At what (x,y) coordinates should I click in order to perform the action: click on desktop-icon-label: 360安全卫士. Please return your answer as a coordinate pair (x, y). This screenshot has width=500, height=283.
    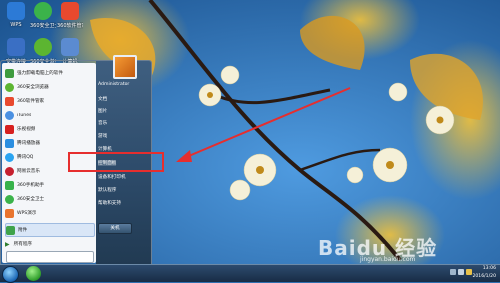
    Looking at the image, I should click on (43, 26).